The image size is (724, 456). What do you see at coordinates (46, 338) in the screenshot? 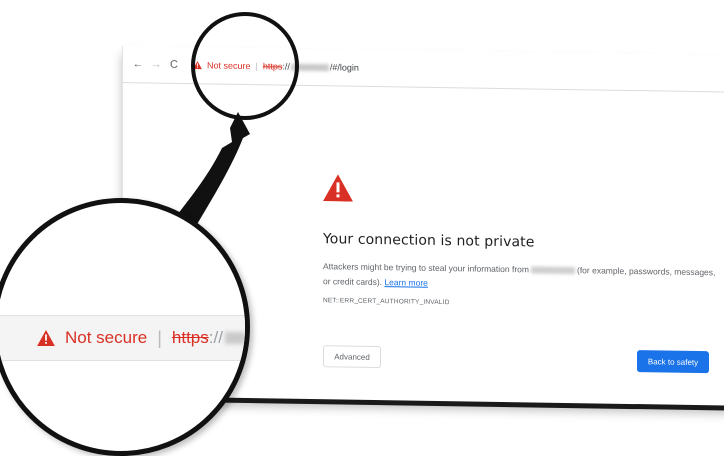
I see `zoomed-warning-icon` at bounding box center [46, 338].